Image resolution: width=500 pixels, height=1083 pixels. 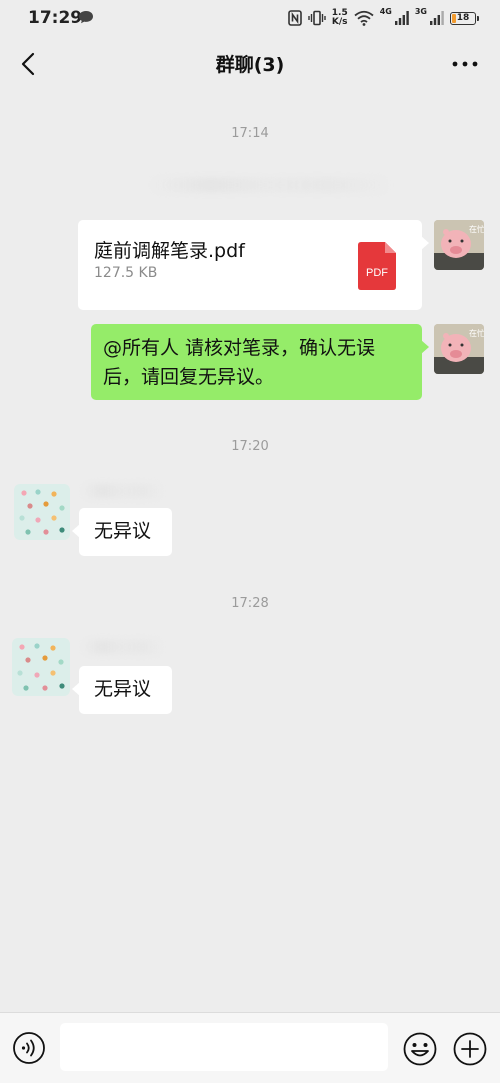 I want to click on battery-level, so click(x=454, y=18).